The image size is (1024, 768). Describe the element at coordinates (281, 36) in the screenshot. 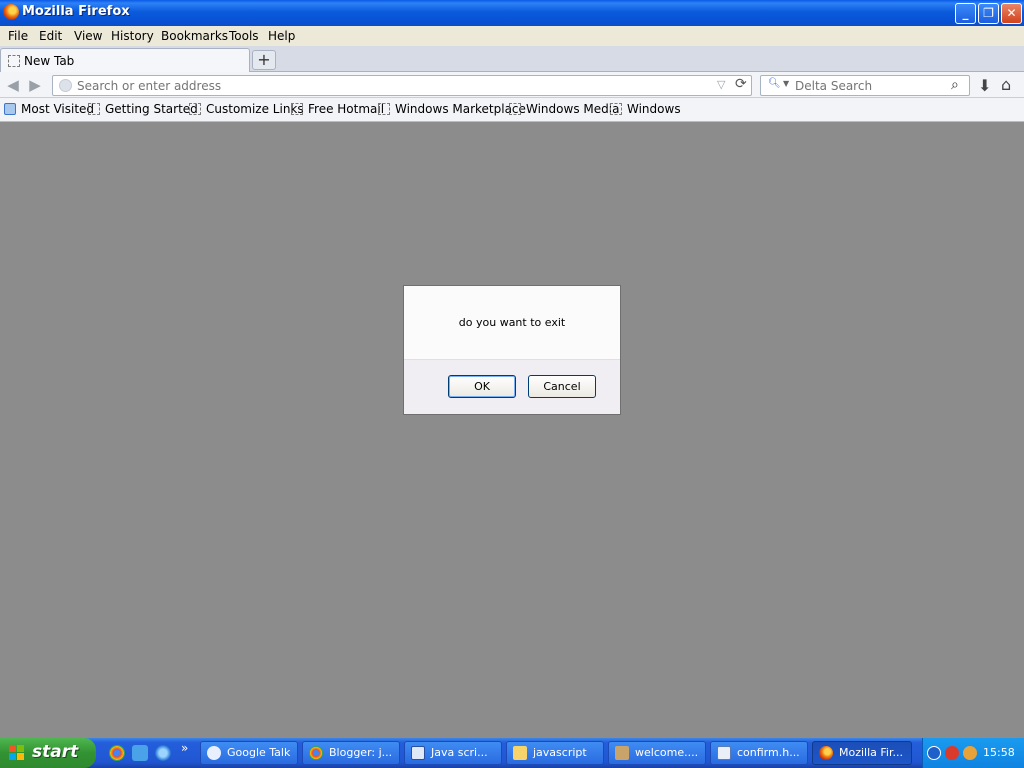

I see `menu-help: Help` at that location.